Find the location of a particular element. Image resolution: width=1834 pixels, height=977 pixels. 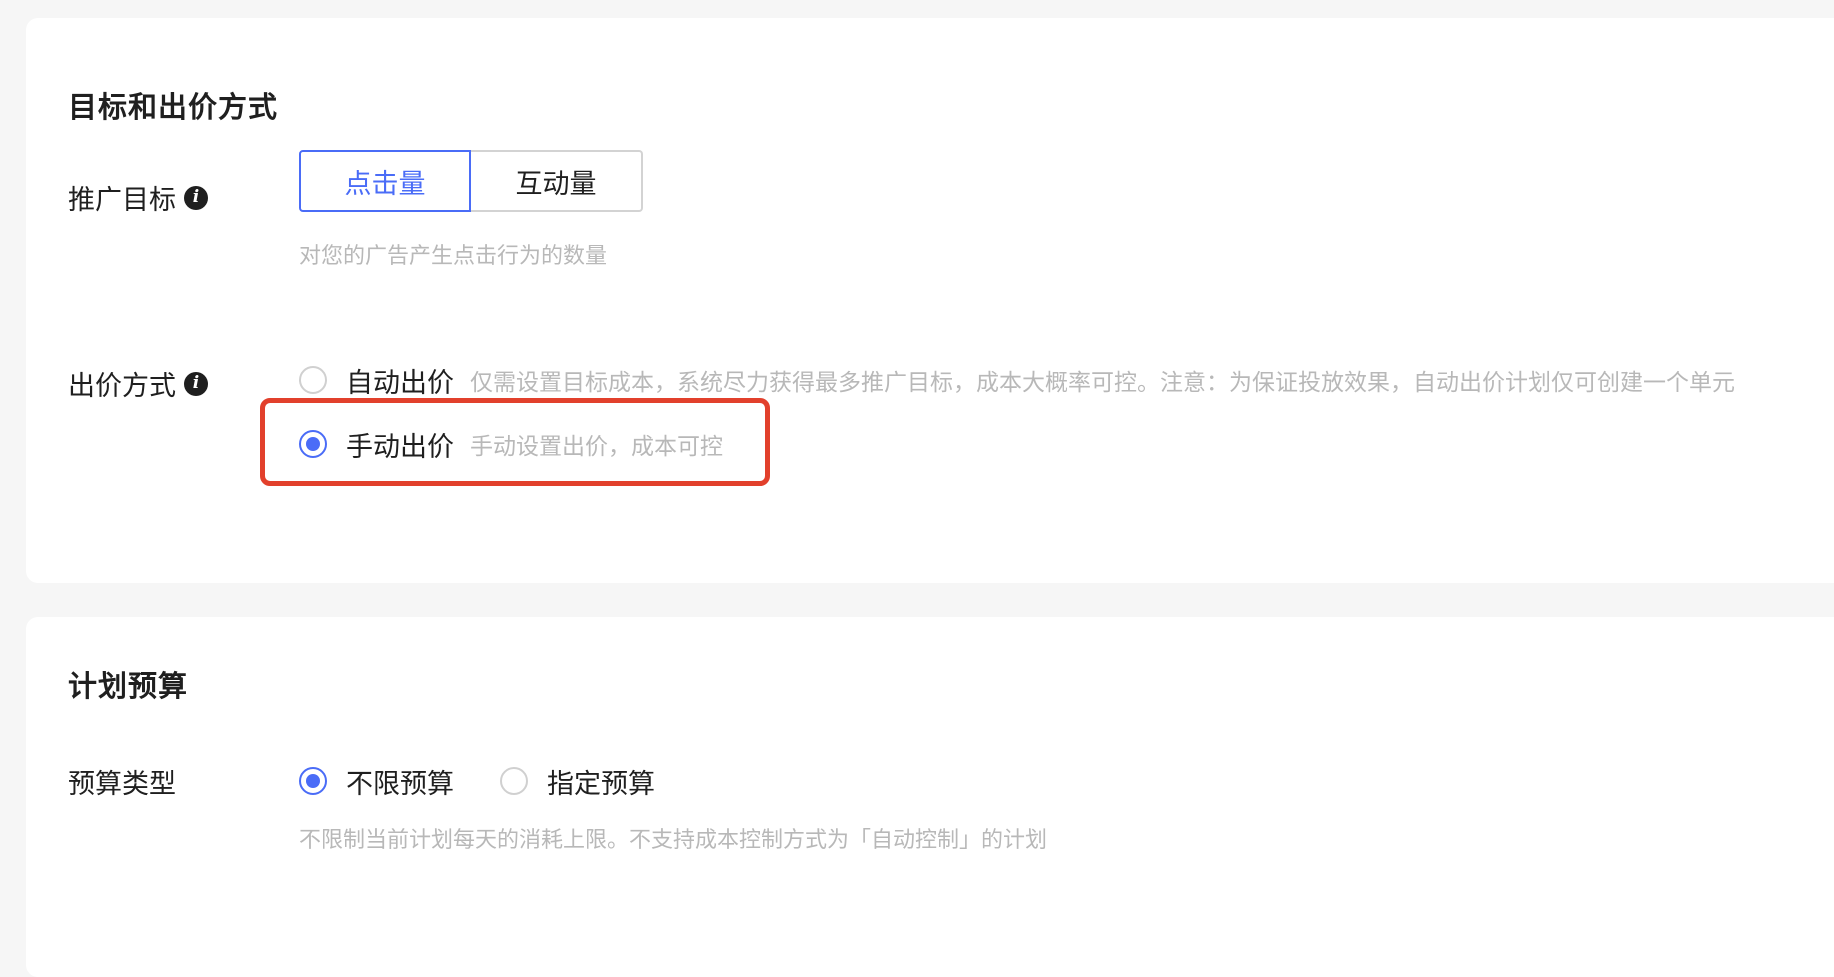

bid-method-label-text: 出价方式 is located at coordinates (122, 386).